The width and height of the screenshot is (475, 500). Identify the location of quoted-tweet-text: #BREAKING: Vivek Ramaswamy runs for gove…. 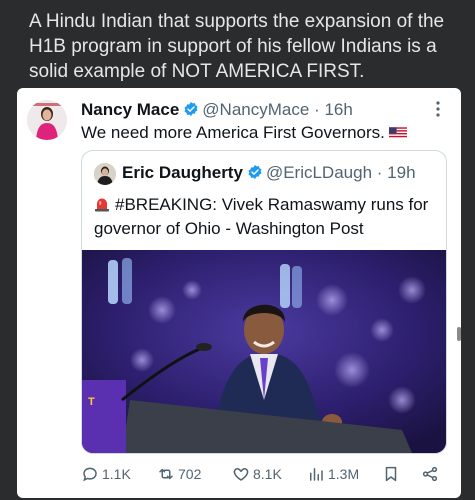
(264, 217).